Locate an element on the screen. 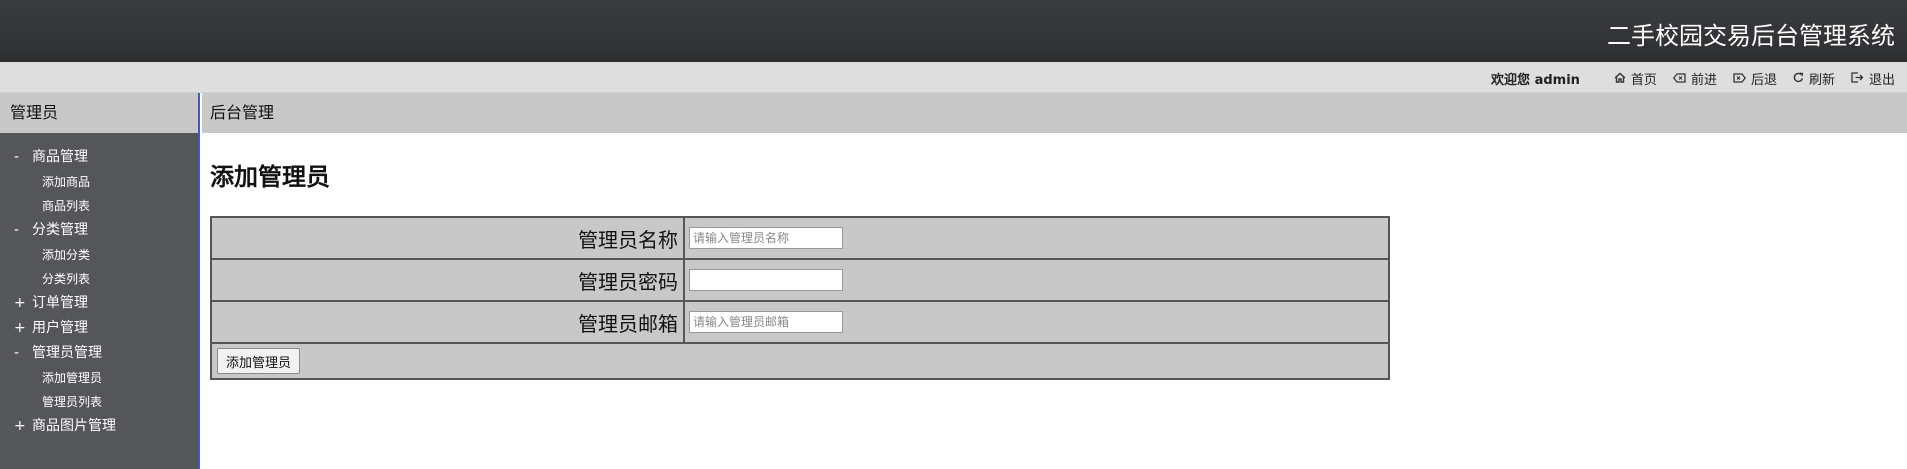  logout-icon is located at coordinates (1857, 78).